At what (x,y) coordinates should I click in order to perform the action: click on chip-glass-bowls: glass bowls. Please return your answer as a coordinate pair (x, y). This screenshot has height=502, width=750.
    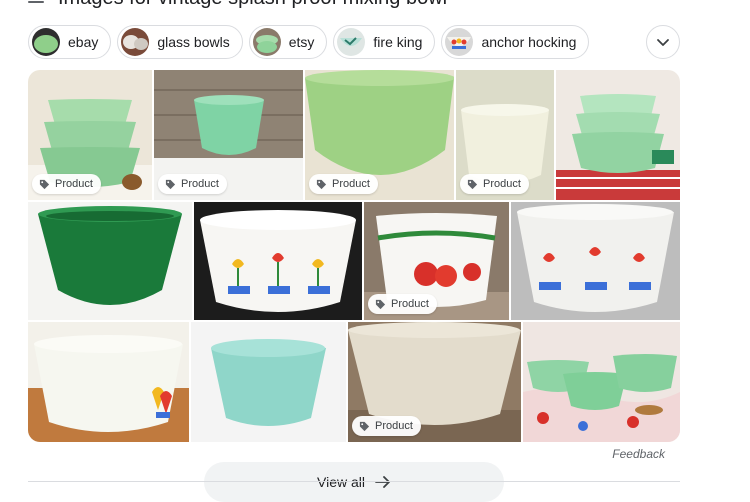
    Looking at the image, I should click on (180, 42).